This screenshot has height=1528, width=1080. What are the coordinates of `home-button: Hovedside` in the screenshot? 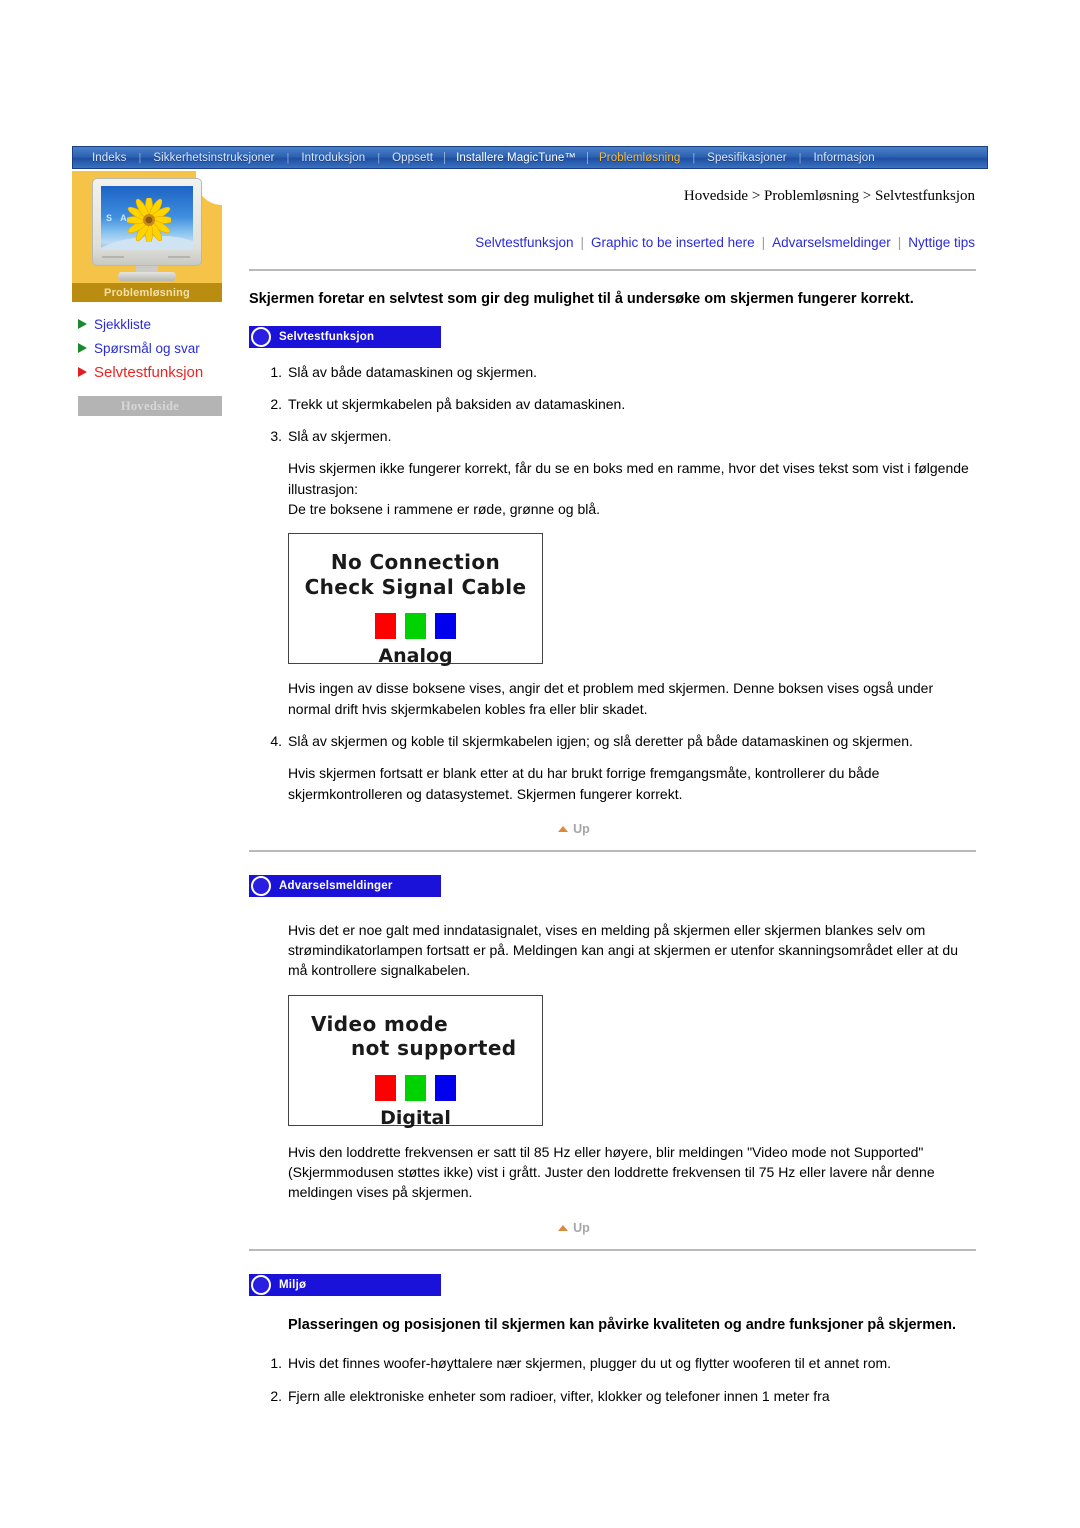 It's located at (150, 406).